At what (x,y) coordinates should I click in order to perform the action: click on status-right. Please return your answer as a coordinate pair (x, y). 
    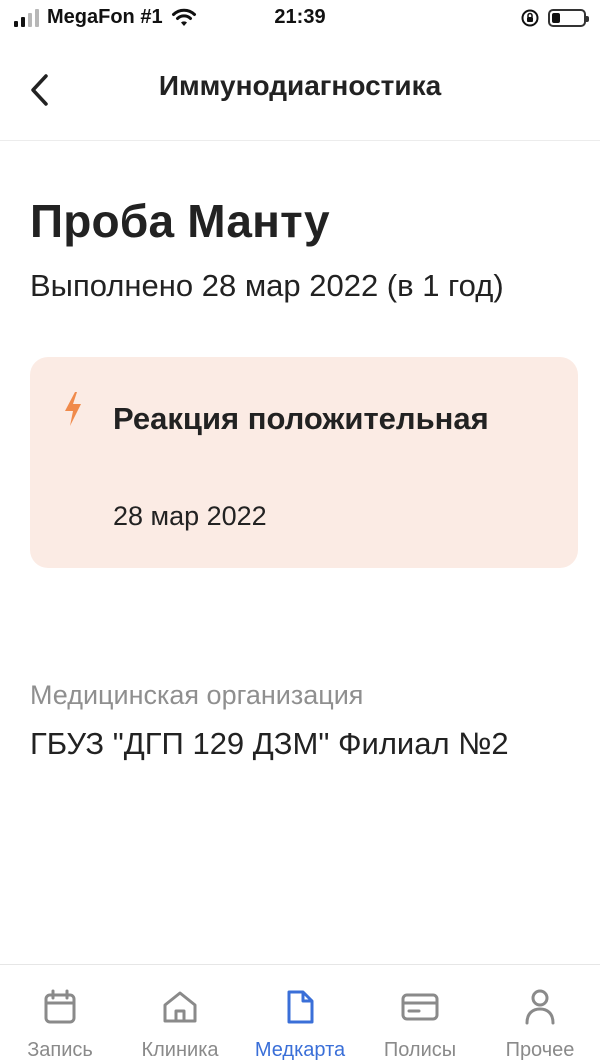
    Looking at the image, I should click on (554, 18).